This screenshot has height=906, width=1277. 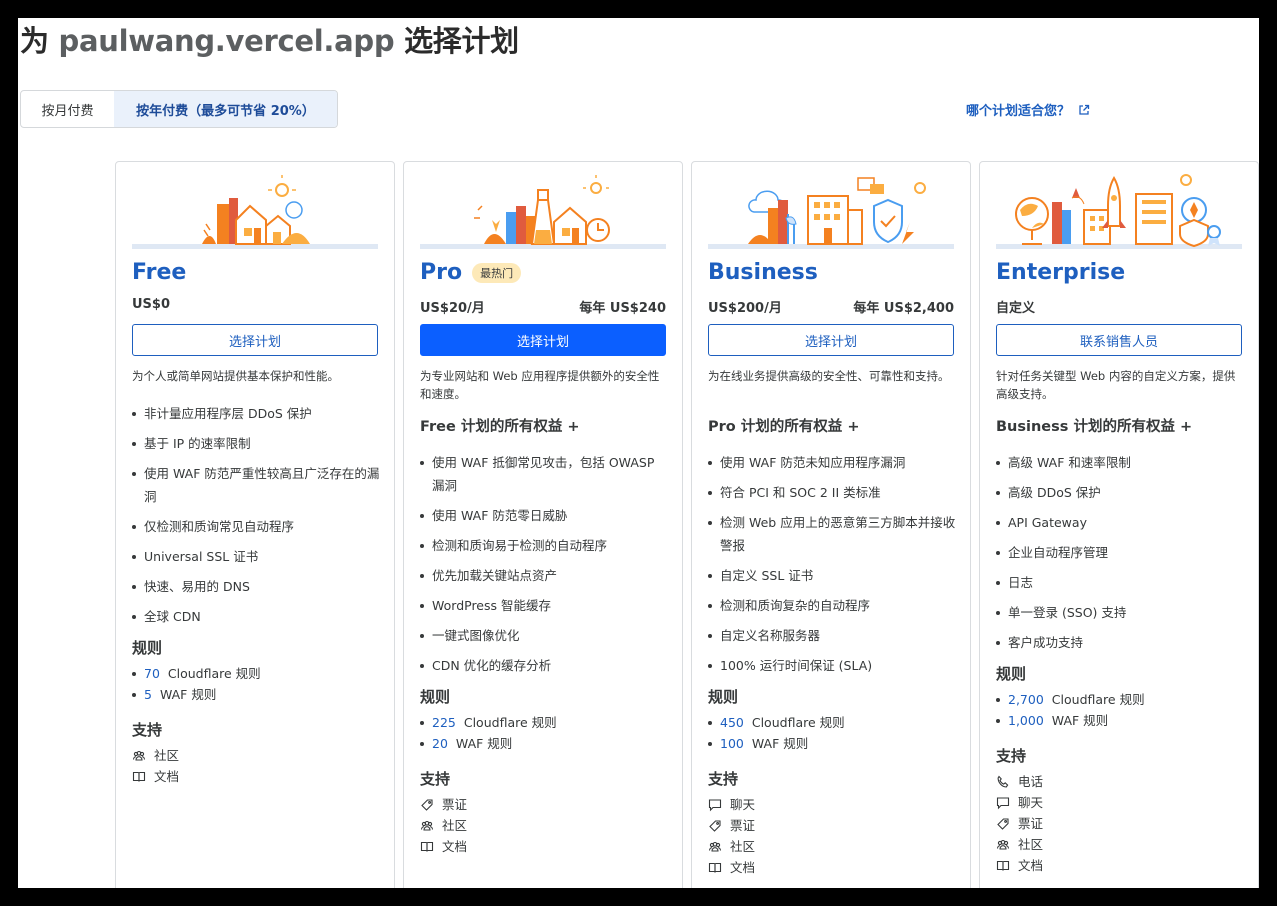 I want to click on feature-item: 日志, so click(x=1121, y=582).